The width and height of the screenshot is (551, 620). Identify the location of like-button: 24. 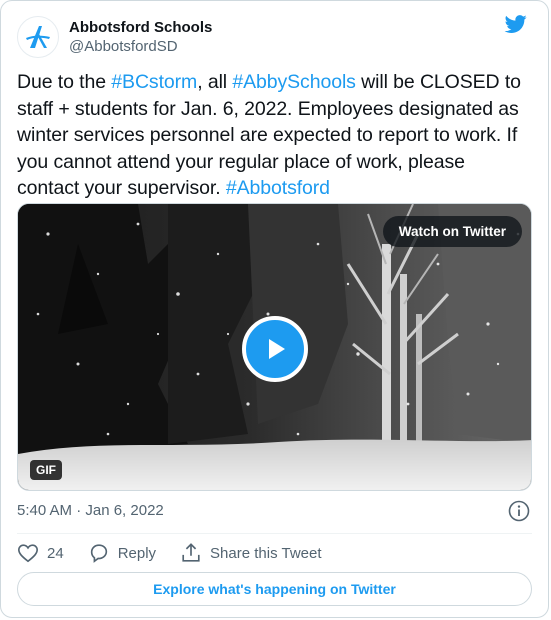
(40, 553).